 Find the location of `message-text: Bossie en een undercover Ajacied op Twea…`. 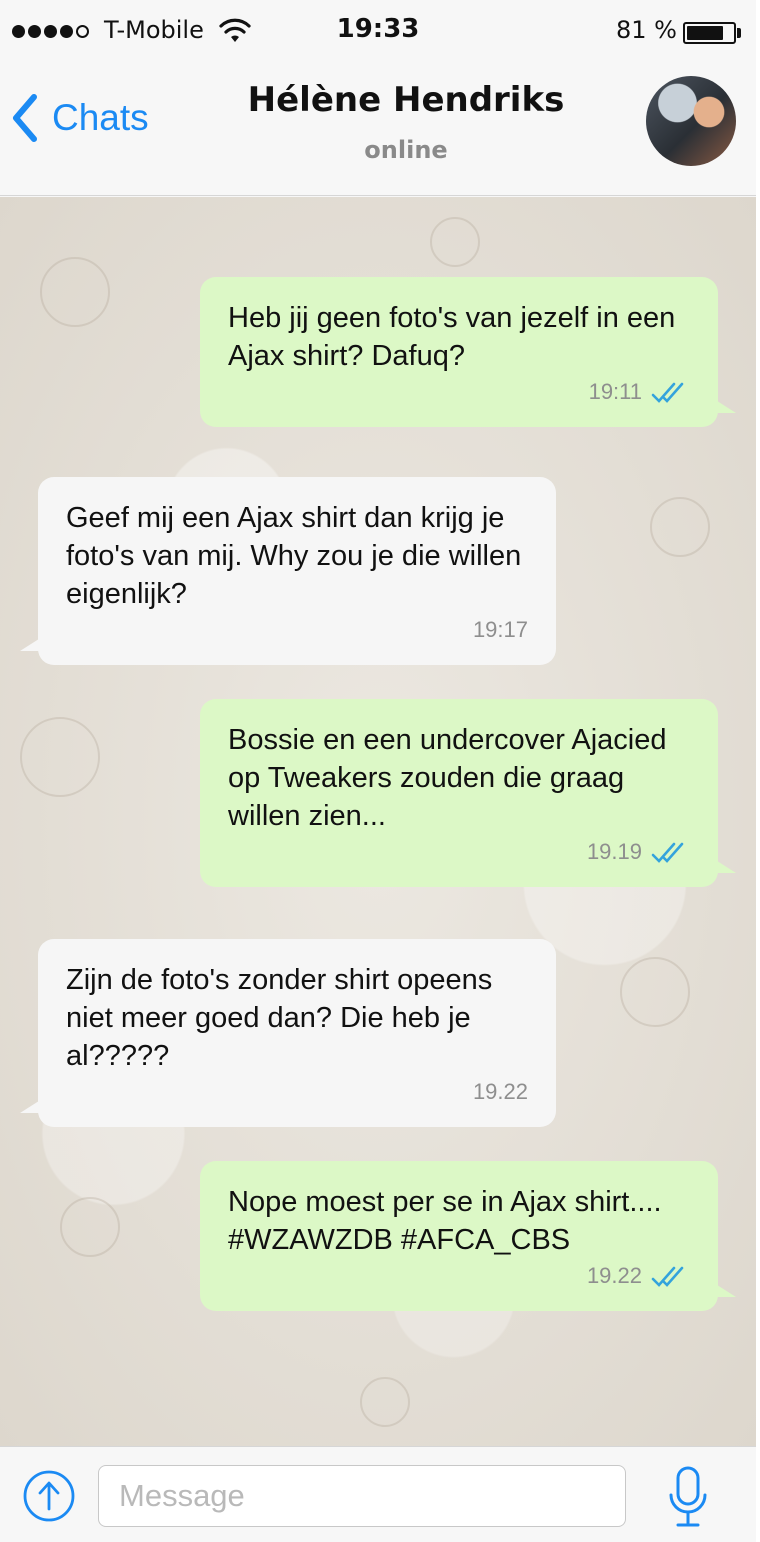

message-text: Bossie en een undercover Ajacied op Twea… is located at coordinates (447, 778).